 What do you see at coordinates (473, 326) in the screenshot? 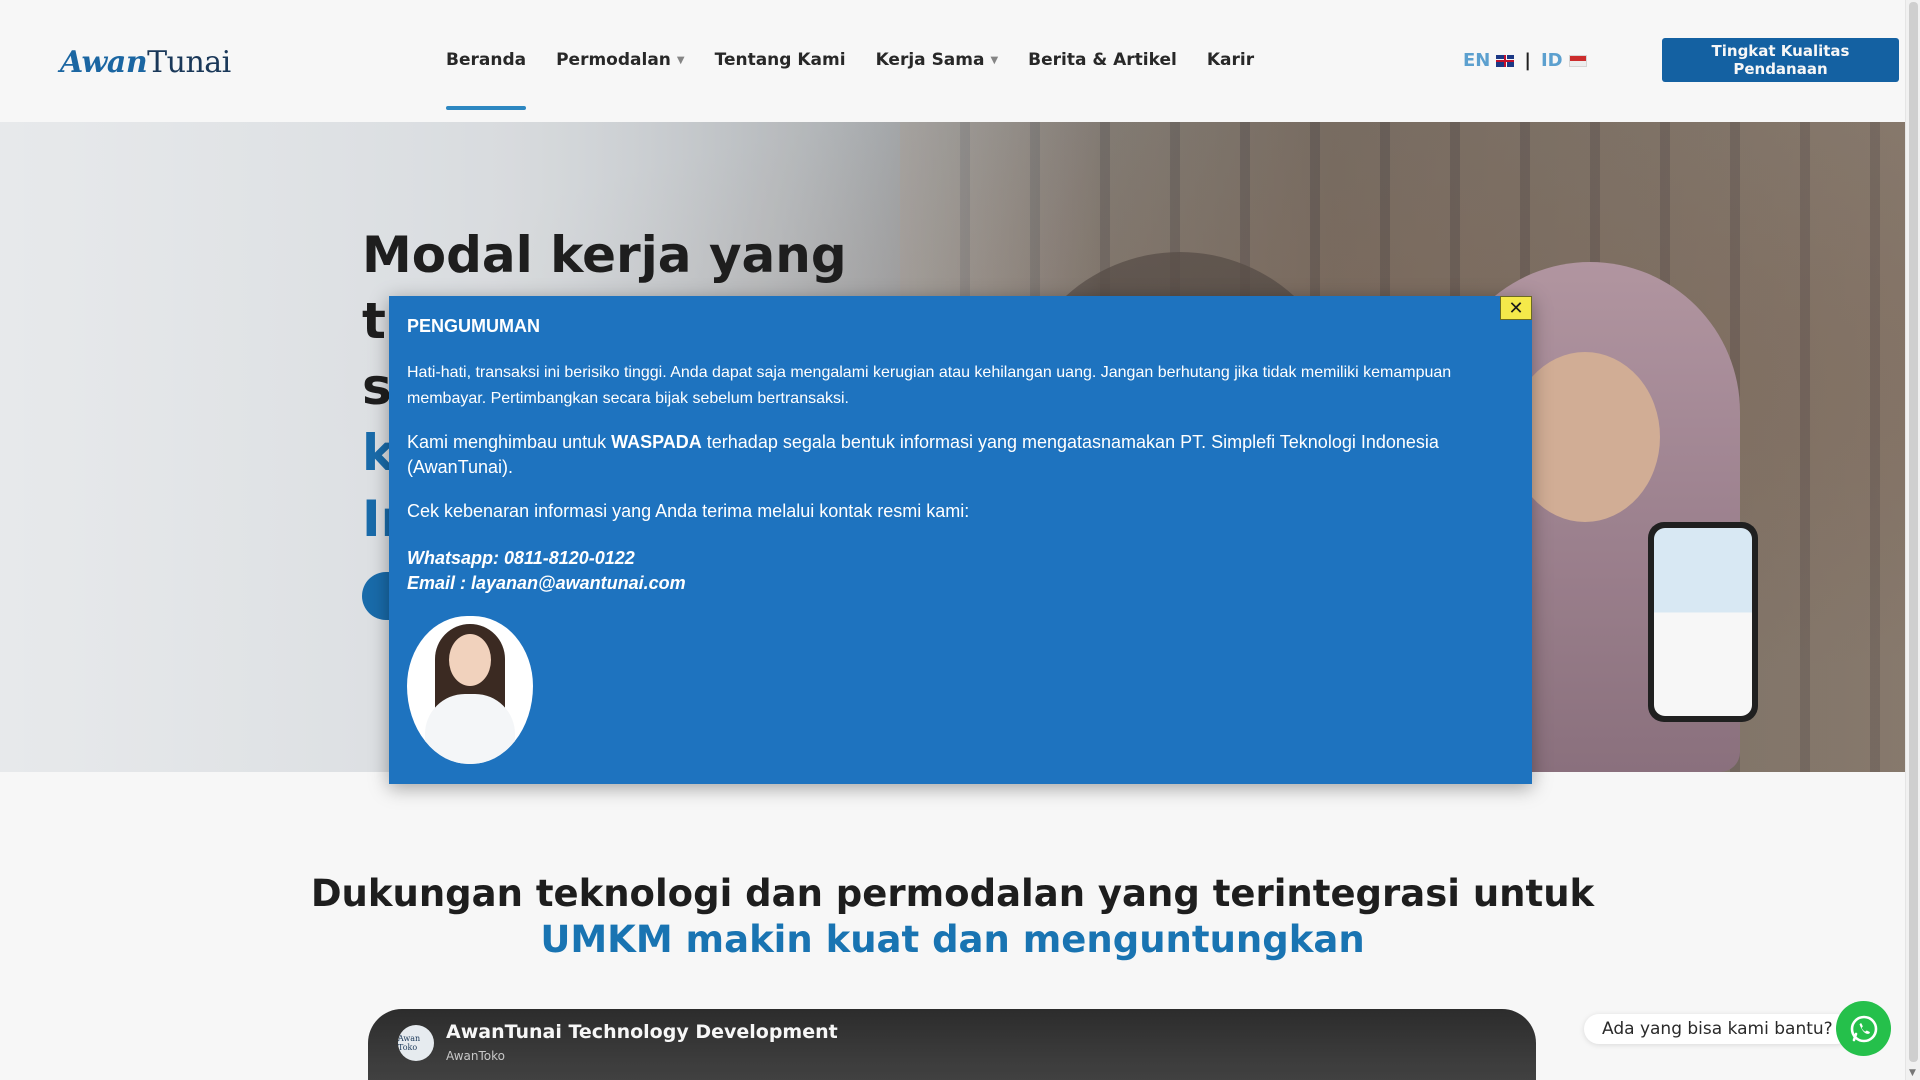
I see `modal-heading: PENGUMUMAN` at bounding box center [473, 326].